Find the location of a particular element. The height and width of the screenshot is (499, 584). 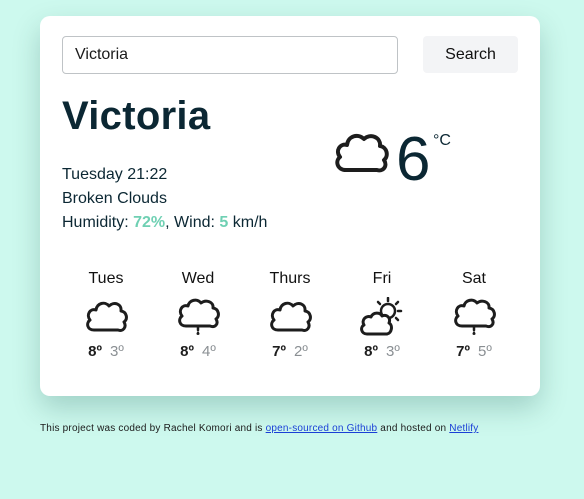

forecast-day: Wed 8º 4º is located at coordinates (198, 315).